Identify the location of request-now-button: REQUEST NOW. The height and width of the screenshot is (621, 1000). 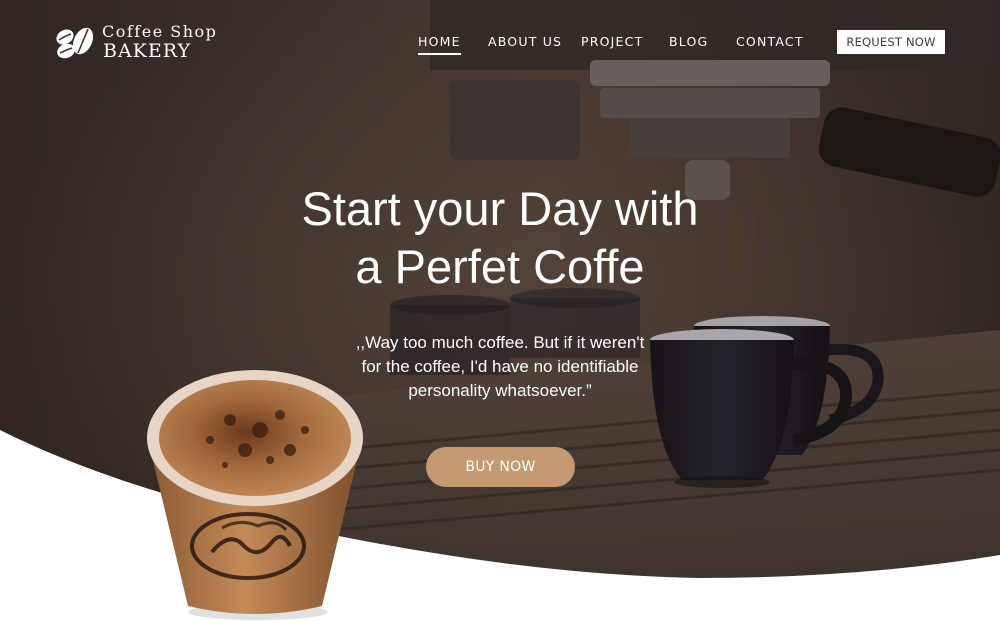
(891, 42).